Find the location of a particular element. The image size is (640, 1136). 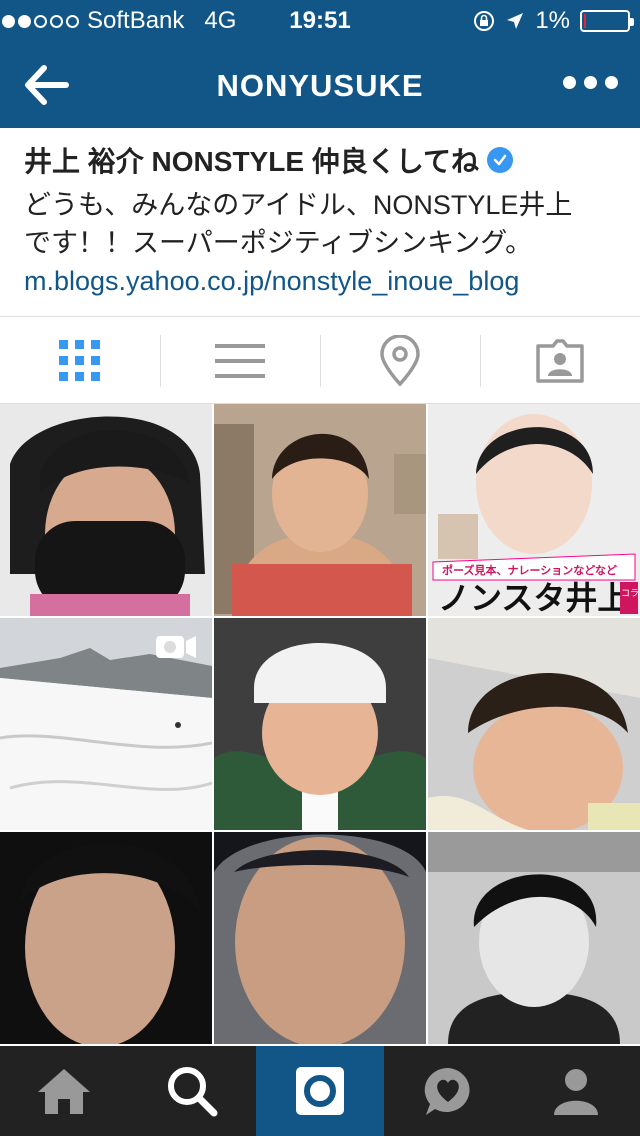

location-pin-icon is located at coordinates (400, 361).